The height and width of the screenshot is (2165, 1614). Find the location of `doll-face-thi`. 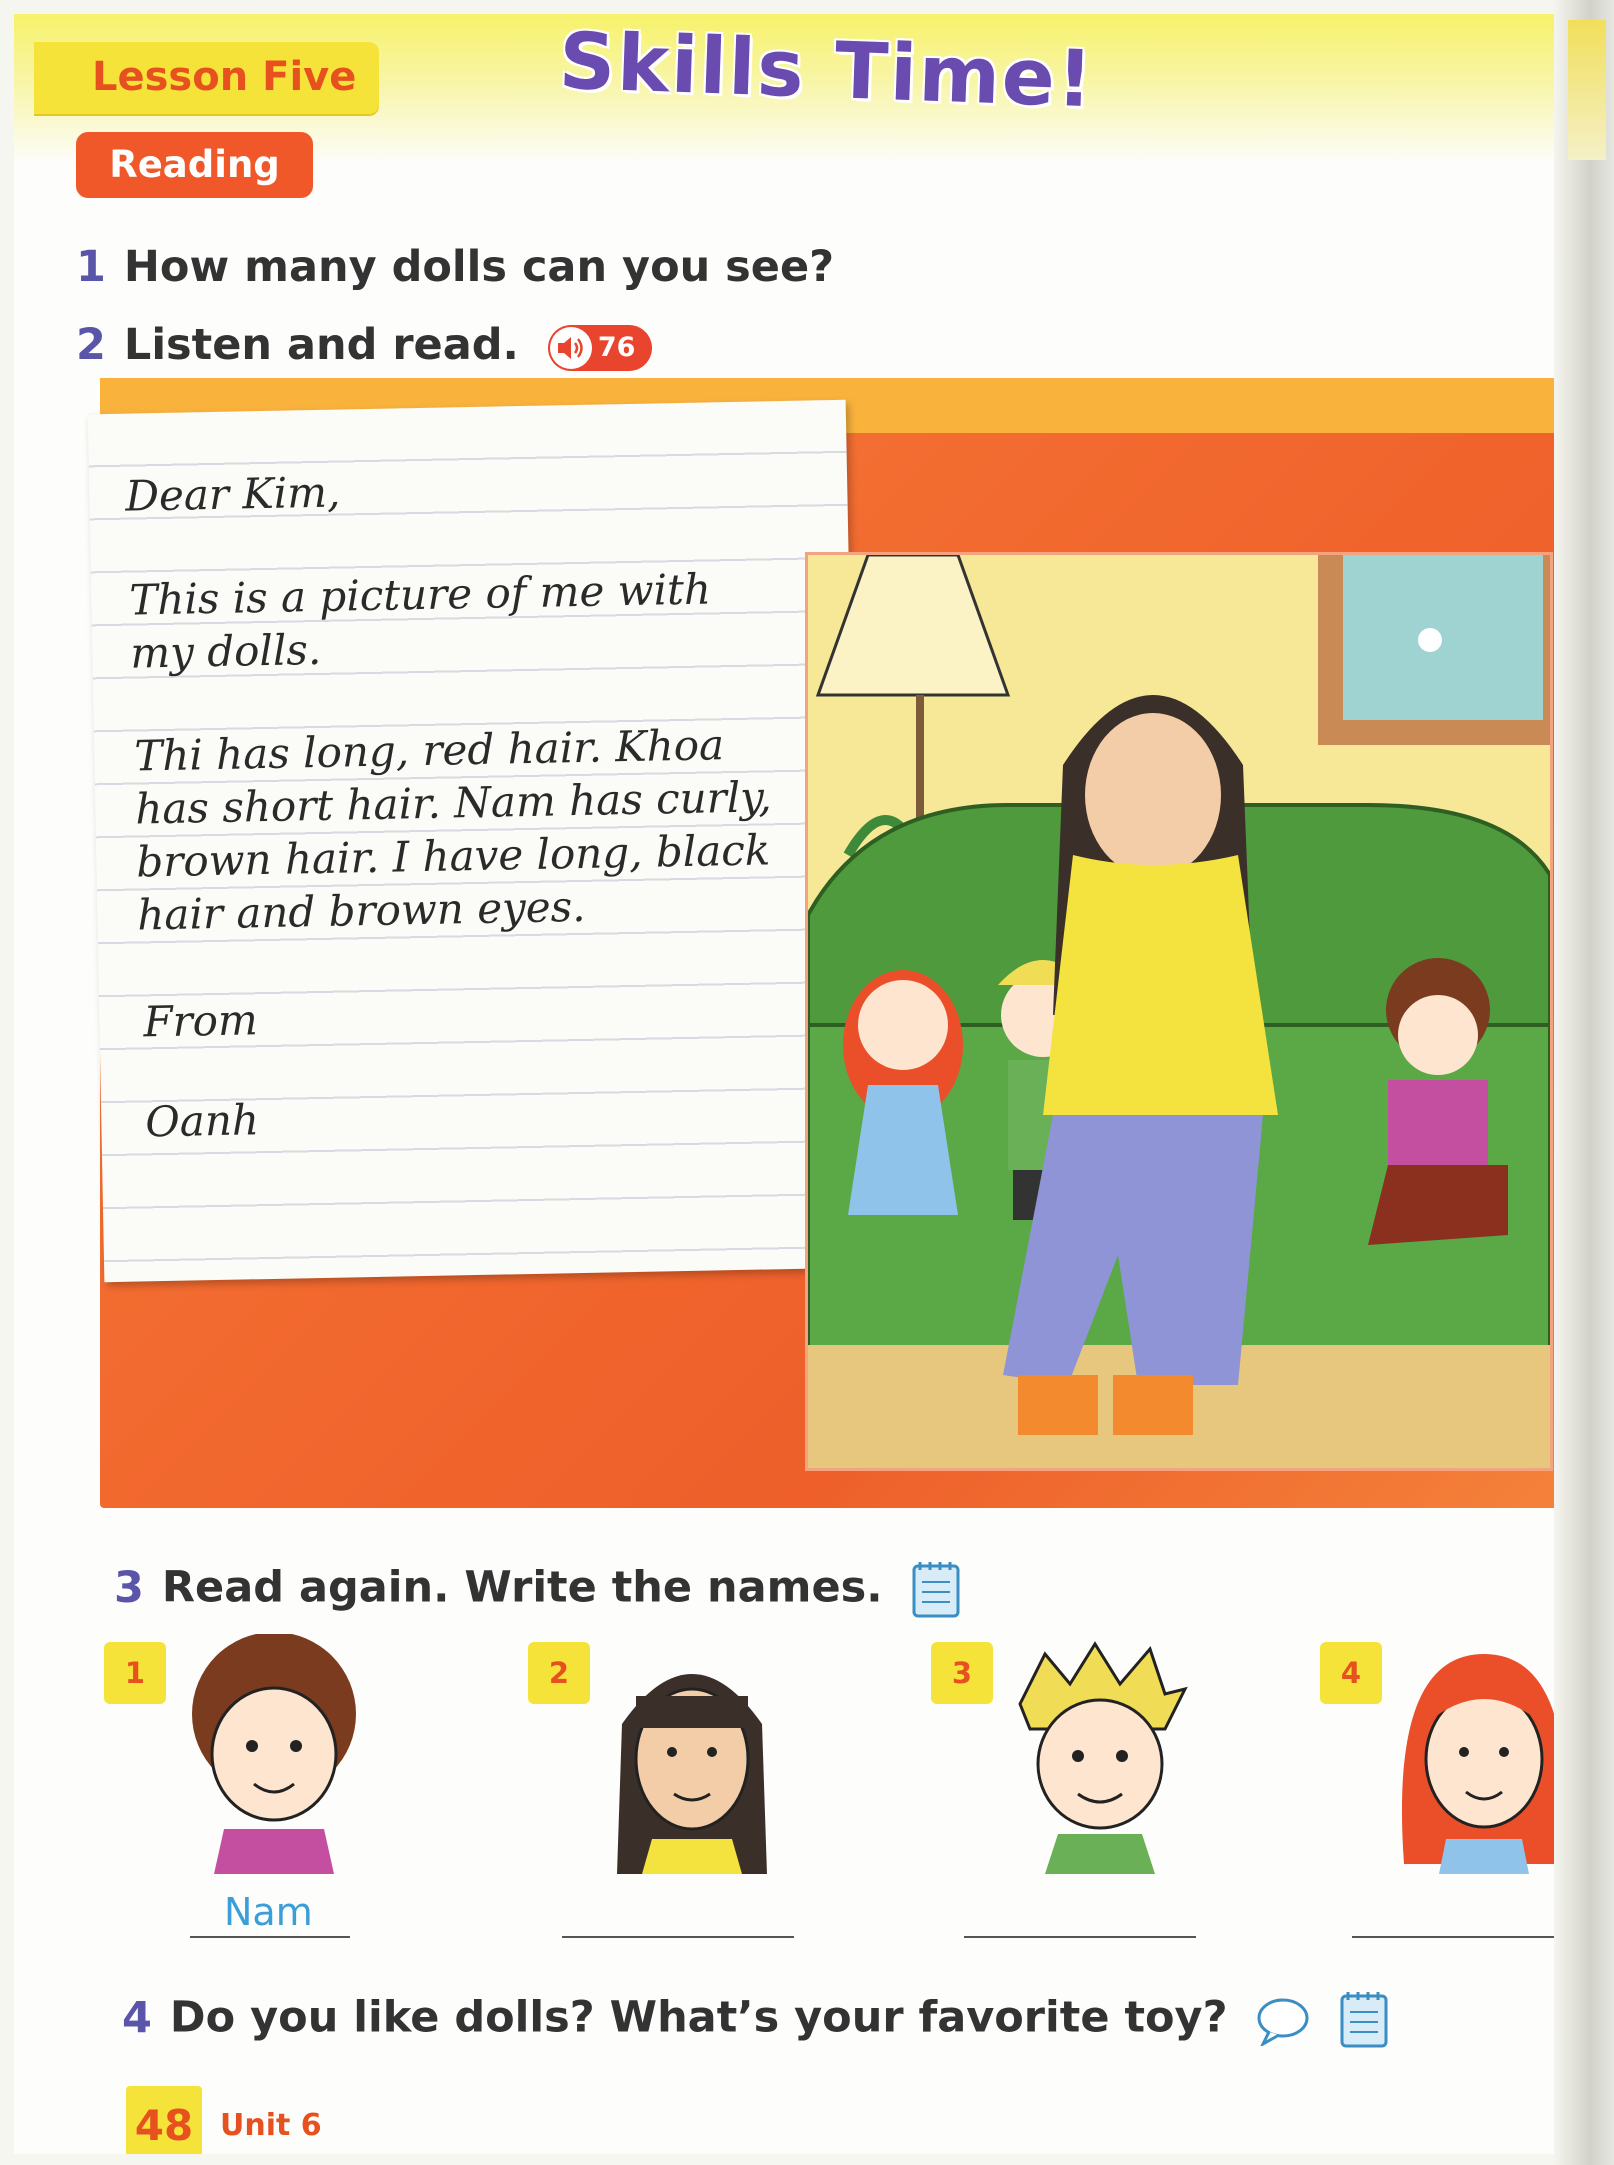

doll-face-thi is located at coordinates (1484, 1764).